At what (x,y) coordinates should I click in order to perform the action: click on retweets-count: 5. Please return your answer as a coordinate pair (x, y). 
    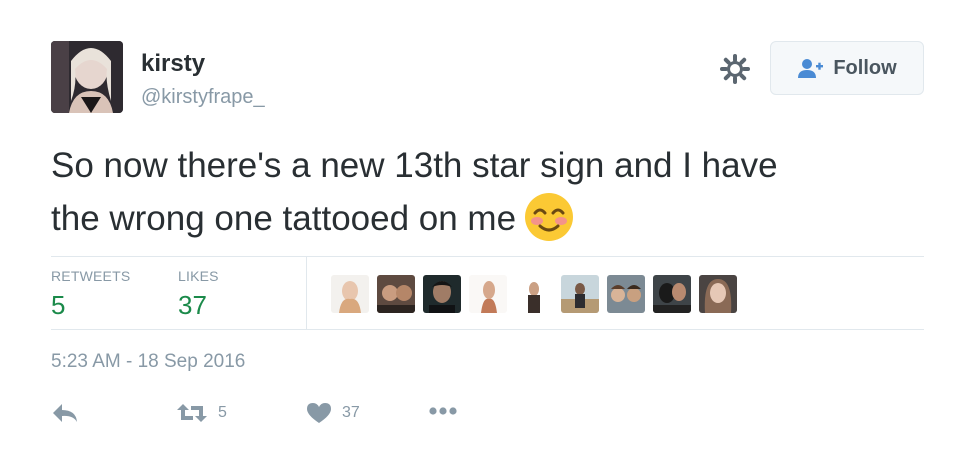
    Looking at the image, I should click on (58, 305).